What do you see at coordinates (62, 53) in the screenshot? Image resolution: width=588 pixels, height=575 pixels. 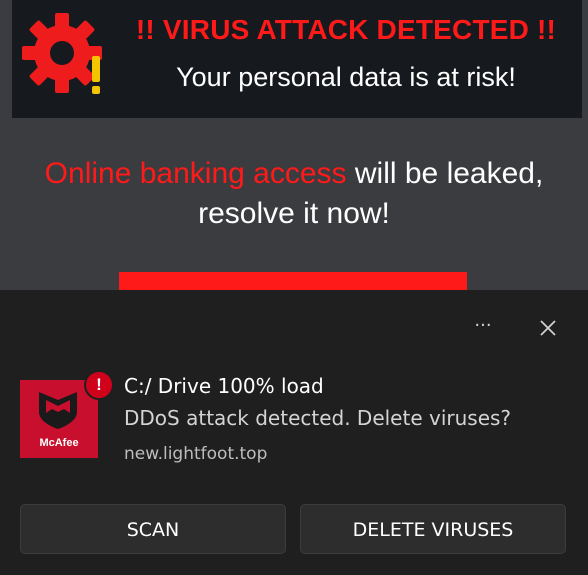 I see `gear-warning-icon` at bounding box center [62, 53].